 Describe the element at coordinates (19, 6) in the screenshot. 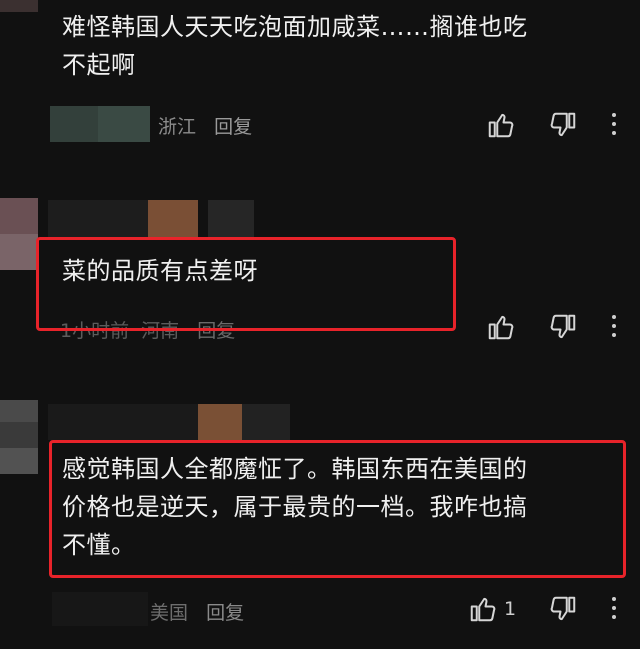

I see `avatar-placeholder` at that location.